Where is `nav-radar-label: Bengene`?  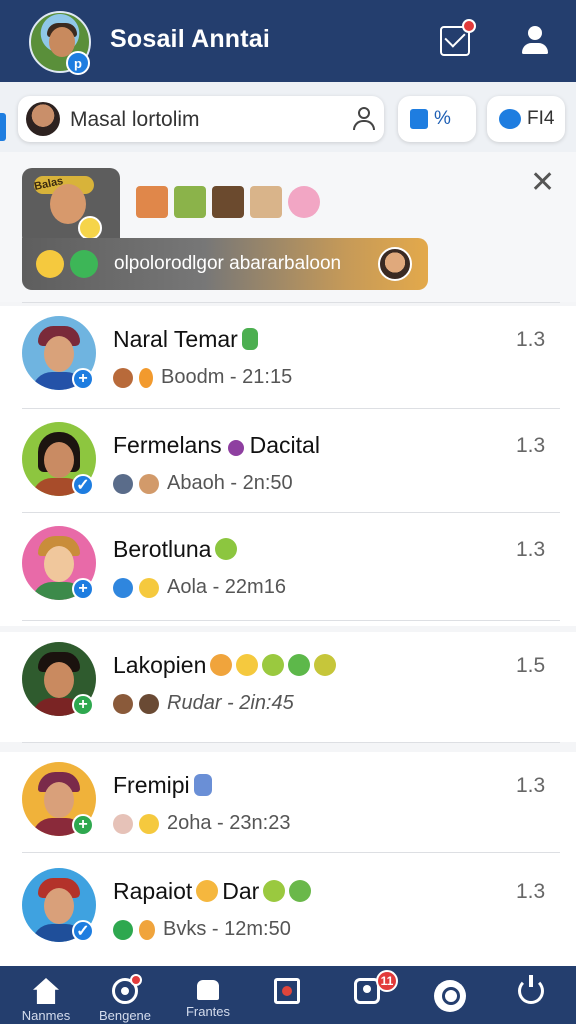
nav-radar-label: Bengene is located at coordinates (125, 1015).